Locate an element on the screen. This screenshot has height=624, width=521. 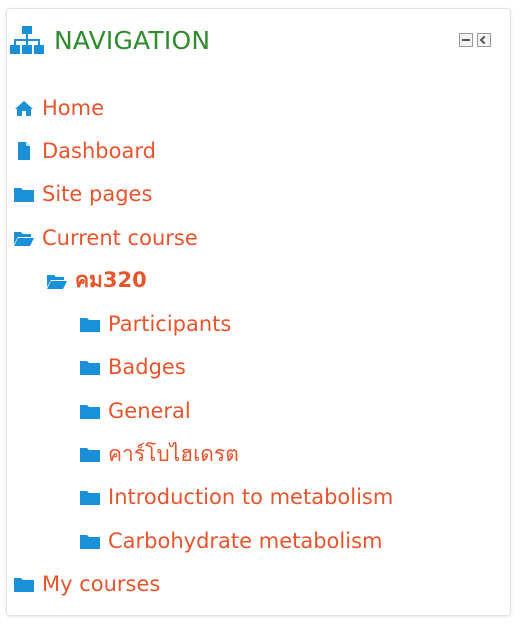
nav-item-label: Current course is located at coordinates (120, 238).